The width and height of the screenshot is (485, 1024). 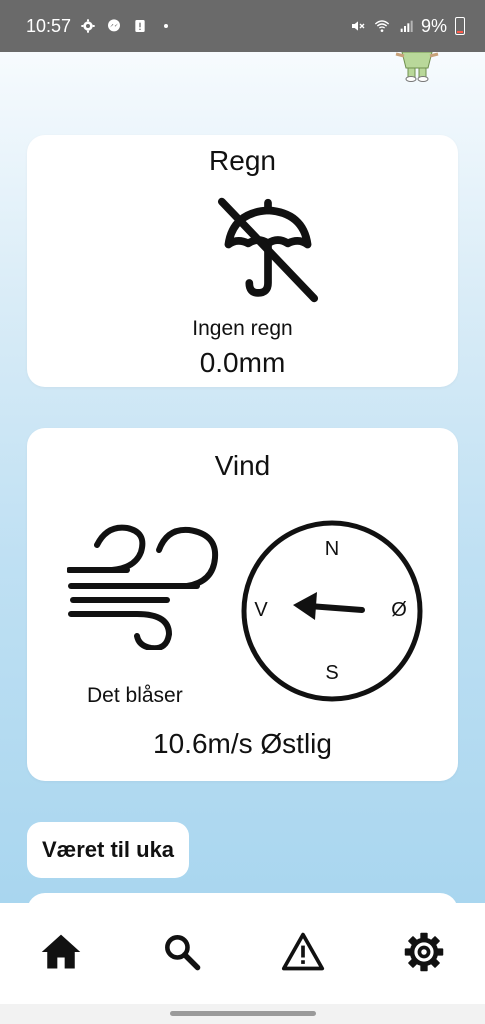 I want to click on wind-title: Vind, so click(x=242, y=465).